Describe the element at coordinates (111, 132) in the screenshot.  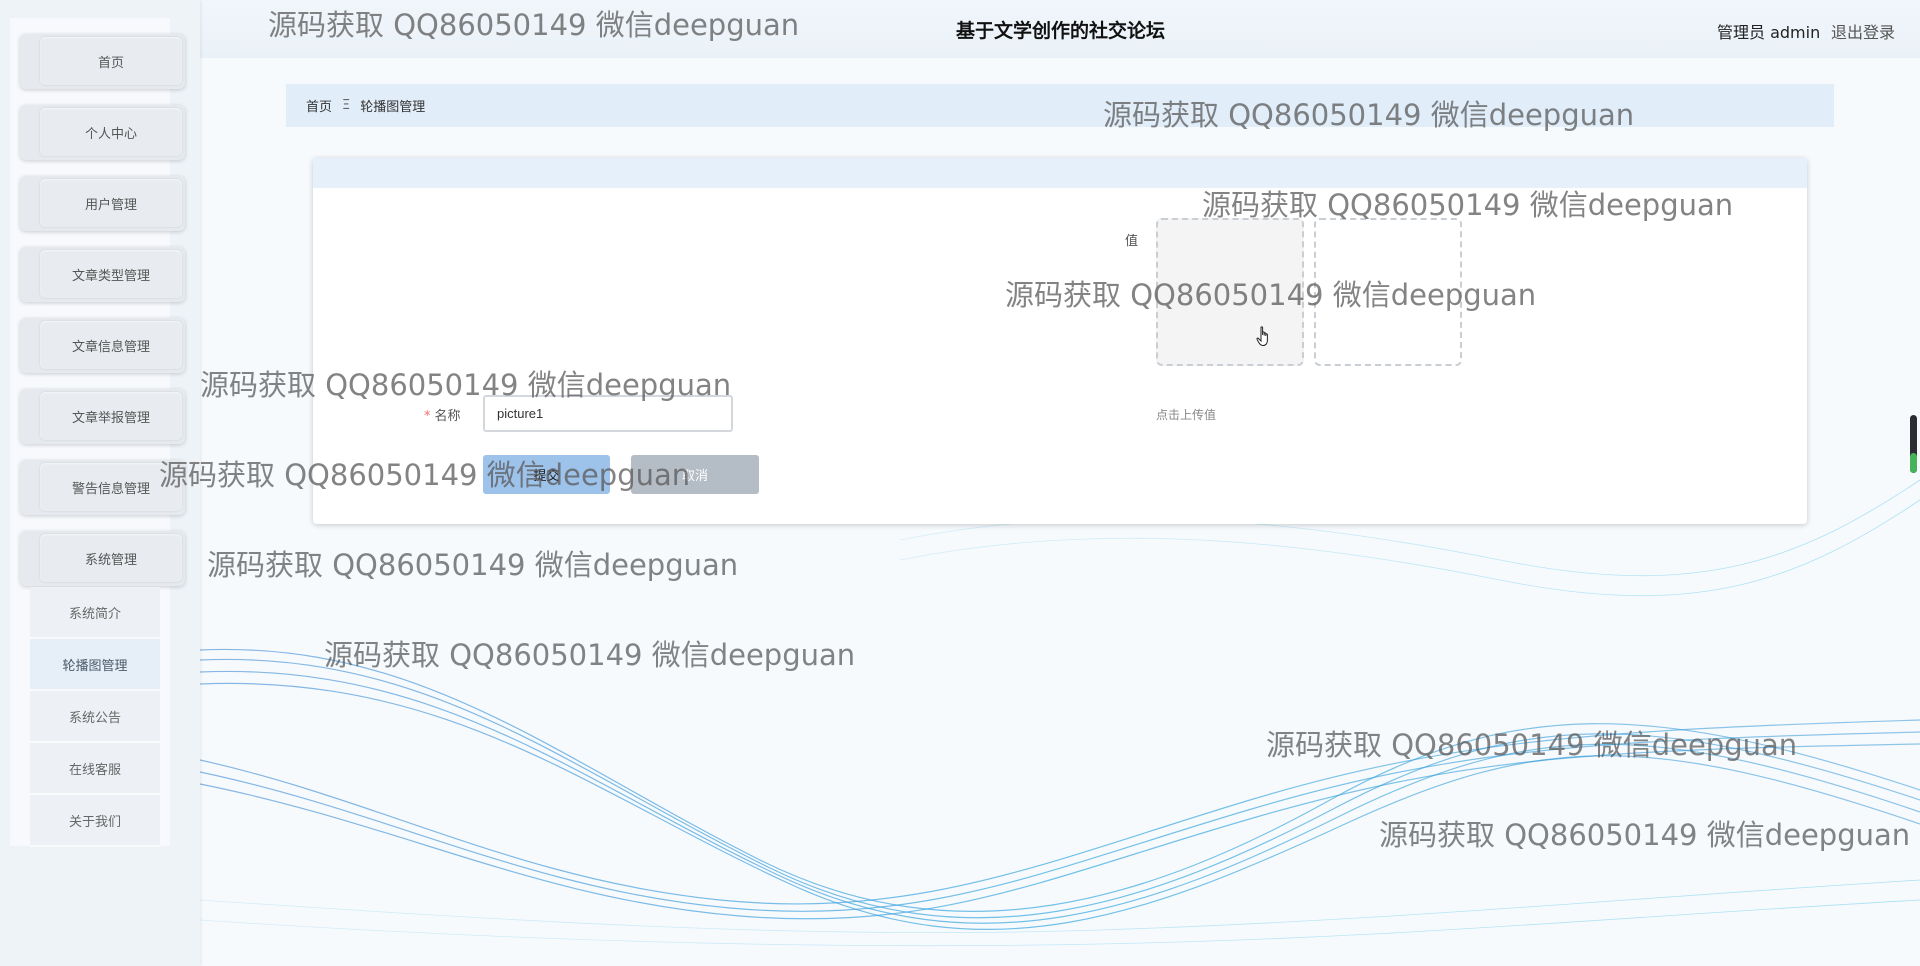
I see `sidebar-item-label: 个人中心` at that location.